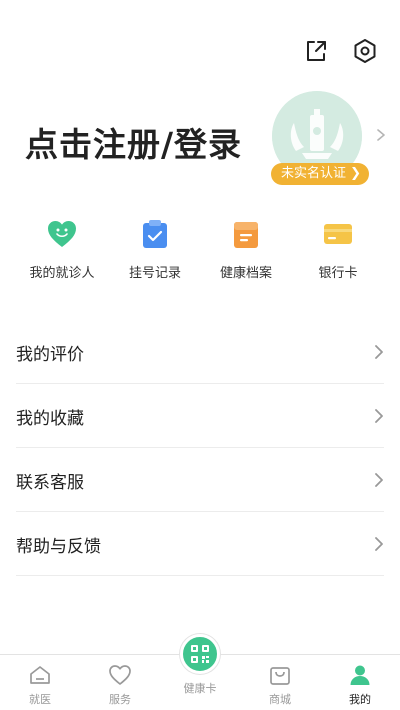 Image resolution: width=400 pixels, height=710 pixels. Describe the element at coordinates (200, 544) in the screenshot. I see `menu-item-help-feedback: 帮助与反馈` at that location.